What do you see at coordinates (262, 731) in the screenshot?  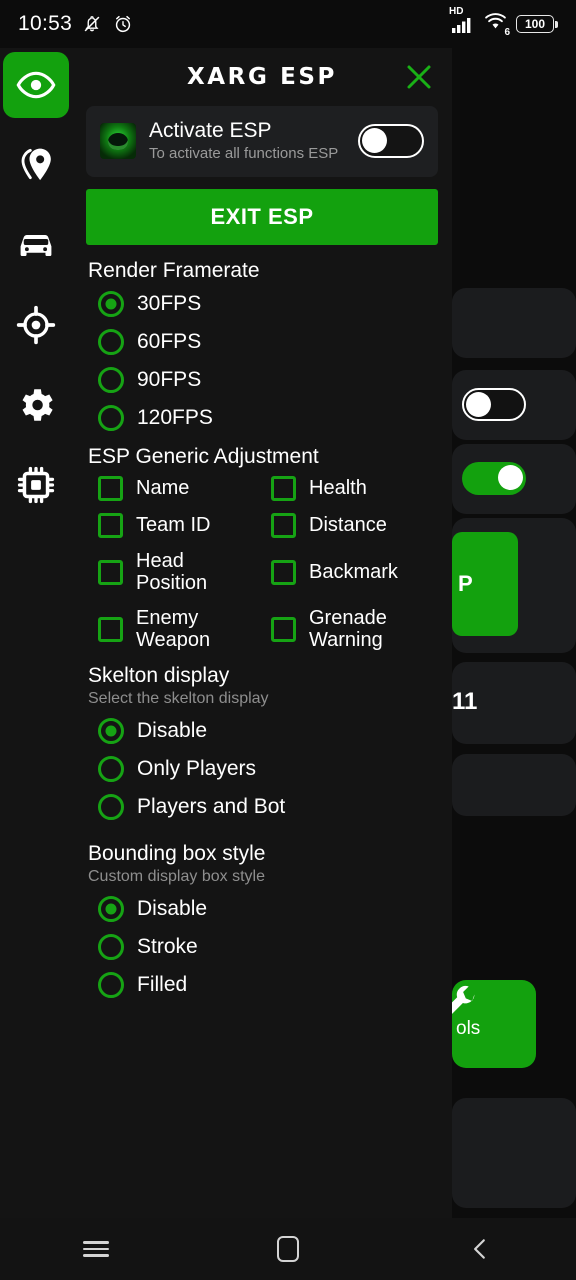 I see `radio-skelton-disable: Disable` at bounding box center [262, 731].